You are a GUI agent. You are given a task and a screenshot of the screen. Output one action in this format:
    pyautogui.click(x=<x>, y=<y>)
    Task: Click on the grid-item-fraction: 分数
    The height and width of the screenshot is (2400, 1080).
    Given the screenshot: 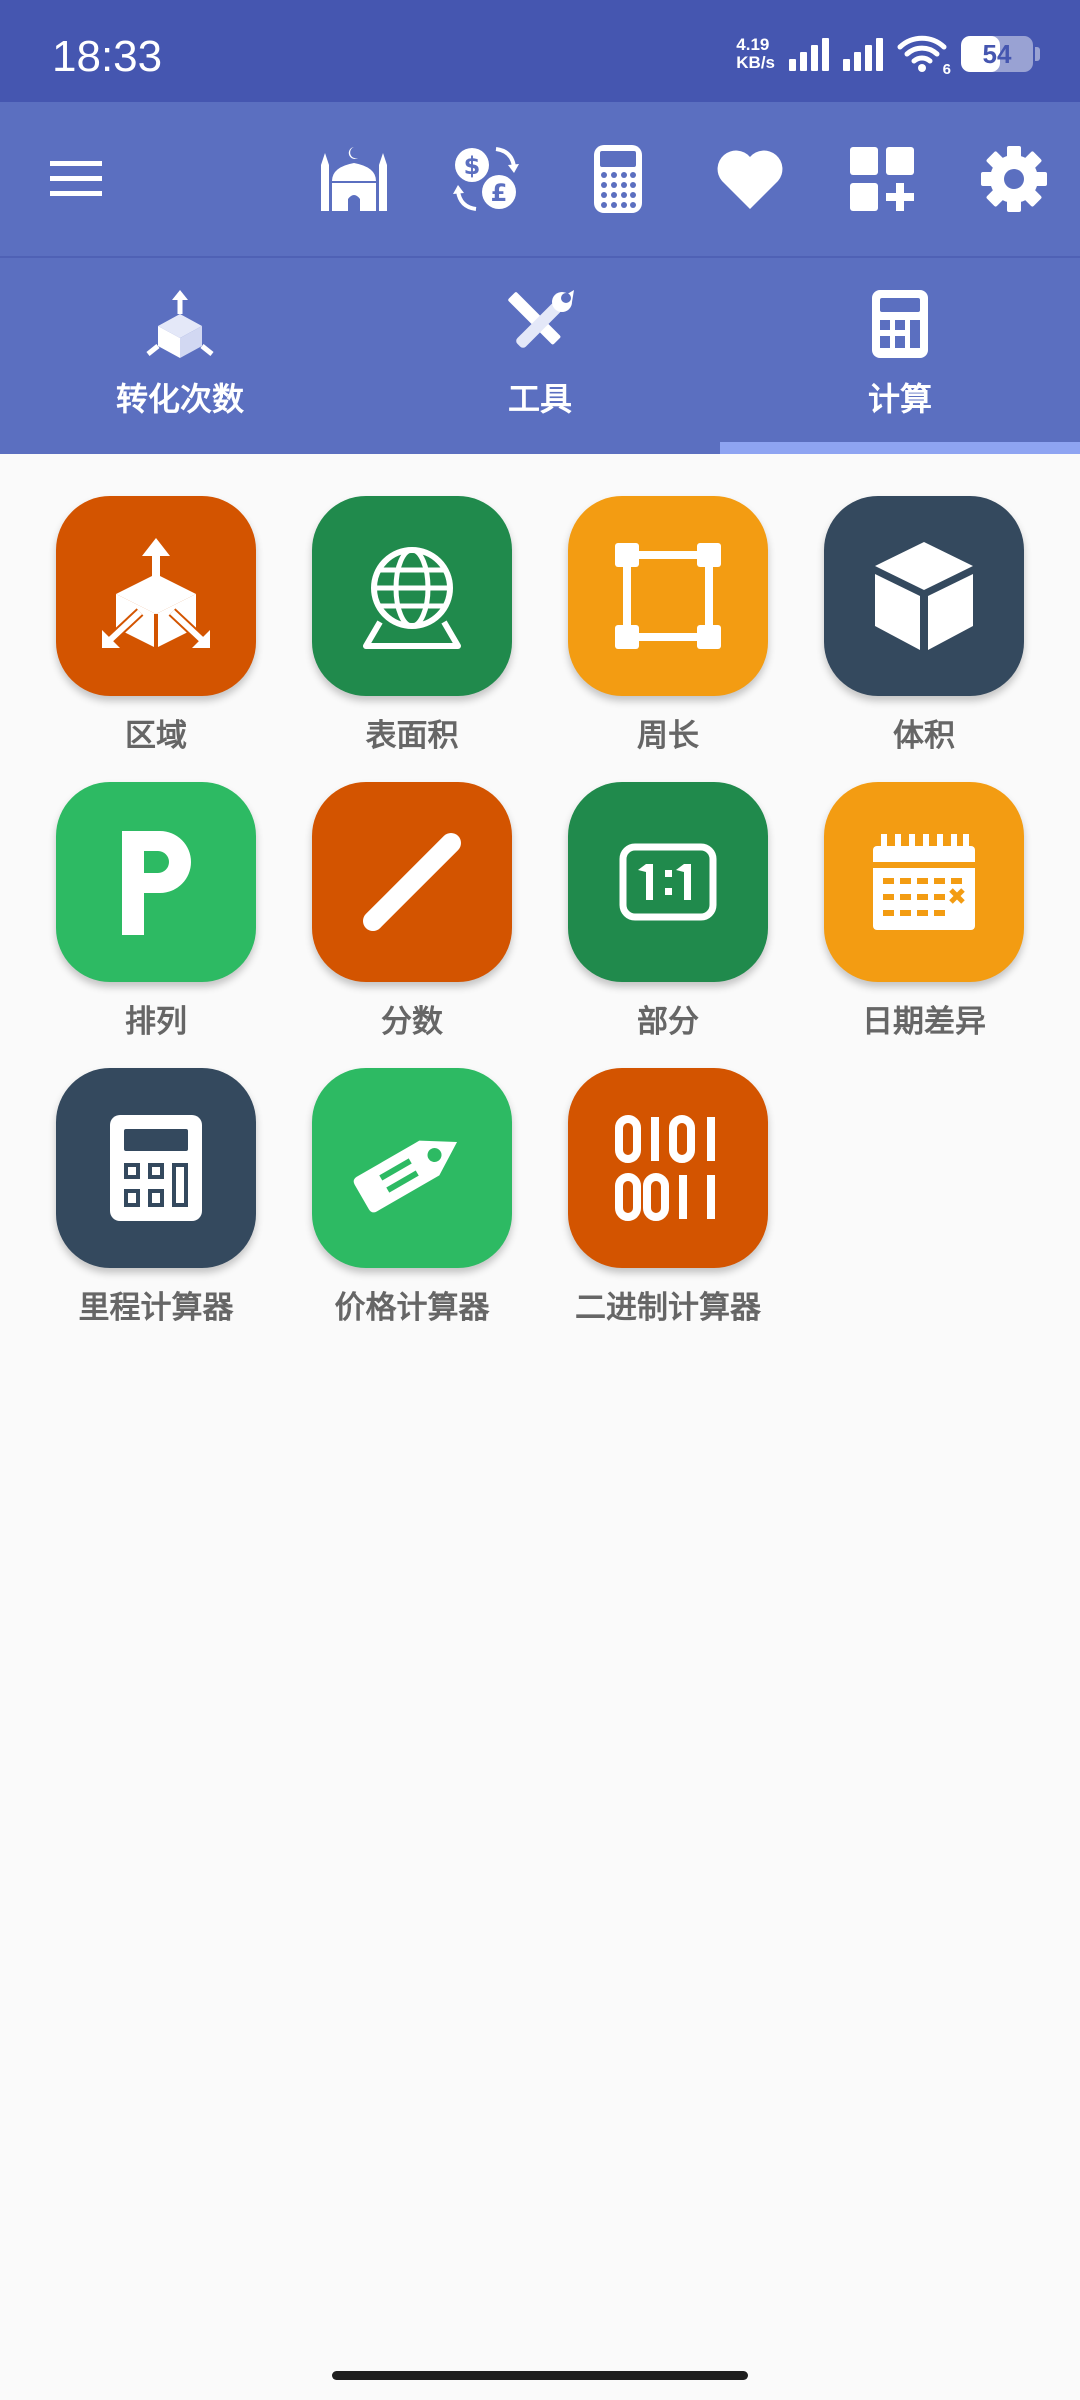 What is the action you would take?
    pyautogui.click(x=412, y=911)
    